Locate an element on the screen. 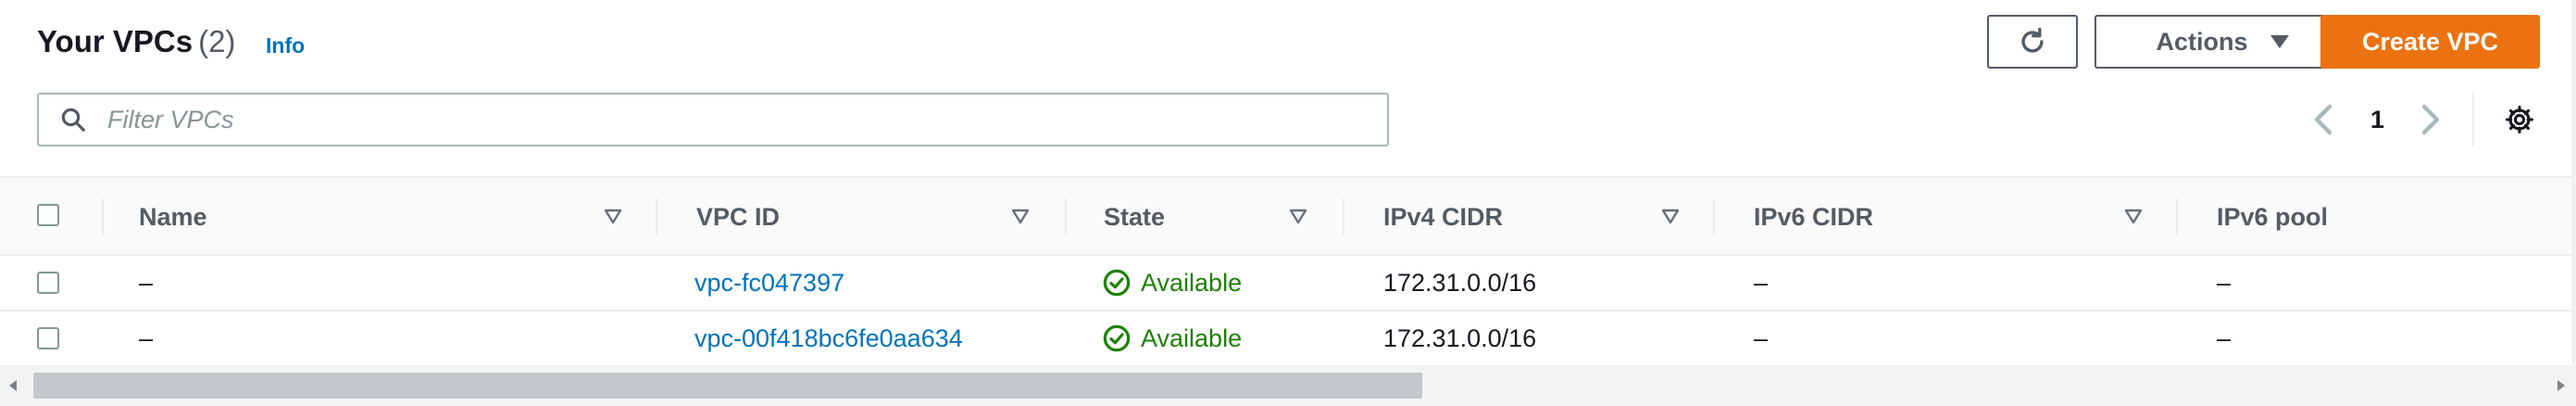 The image size is (2576, 406). column-header-ipv6-pool: IPv6 pool is located at coordinates (2272, 217).